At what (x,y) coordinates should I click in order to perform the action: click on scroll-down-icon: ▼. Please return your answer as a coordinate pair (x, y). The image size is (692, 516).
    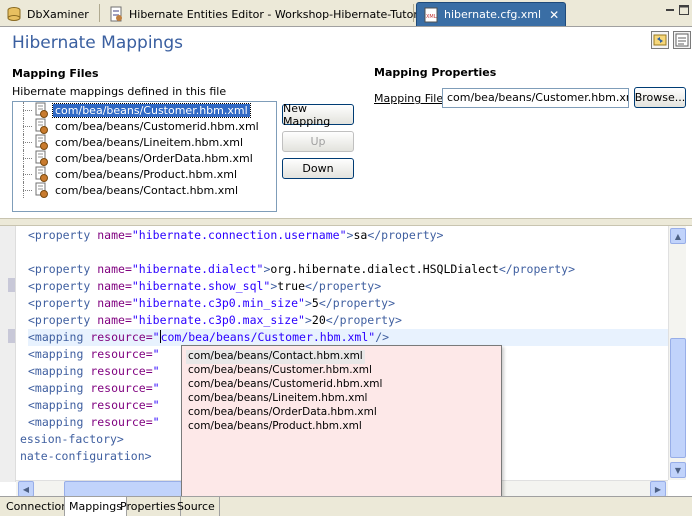
    Looking at the image, I should click on (678, 470).